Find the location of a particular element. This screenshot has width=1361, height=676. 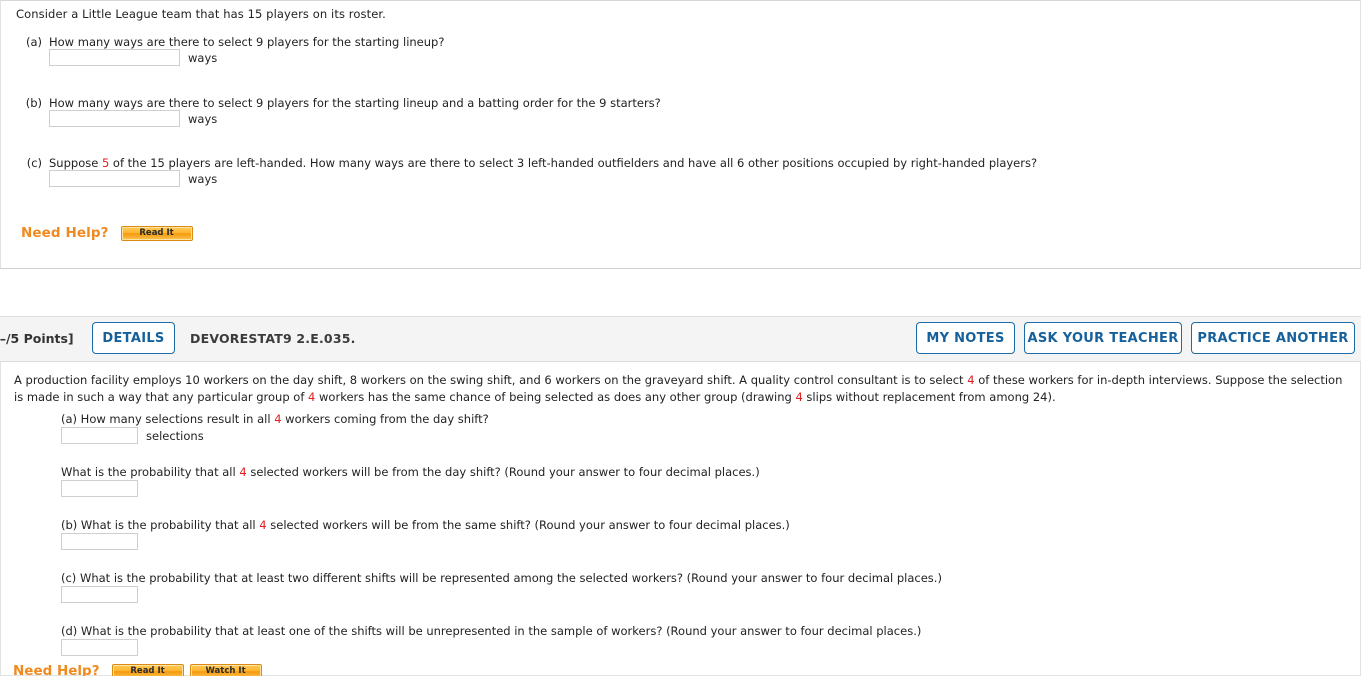

part-b-answer-row: ways is located at coordinates (133, 118).